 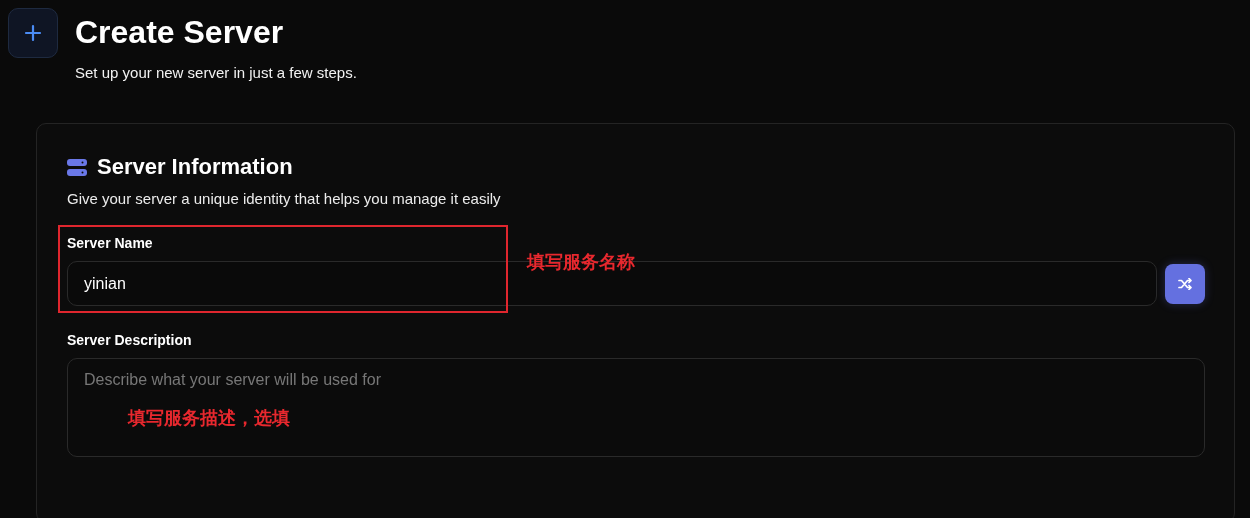 I want to click on page-title: Create Server, so click(x=180, y=32).